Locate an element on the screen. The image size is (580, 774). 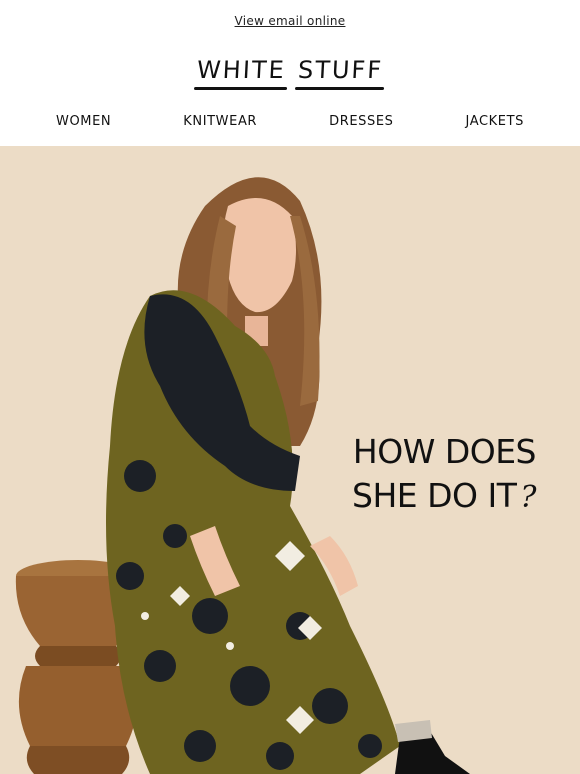
headline-line-2: SHE DO IT? is located at coordinates (444, 497).